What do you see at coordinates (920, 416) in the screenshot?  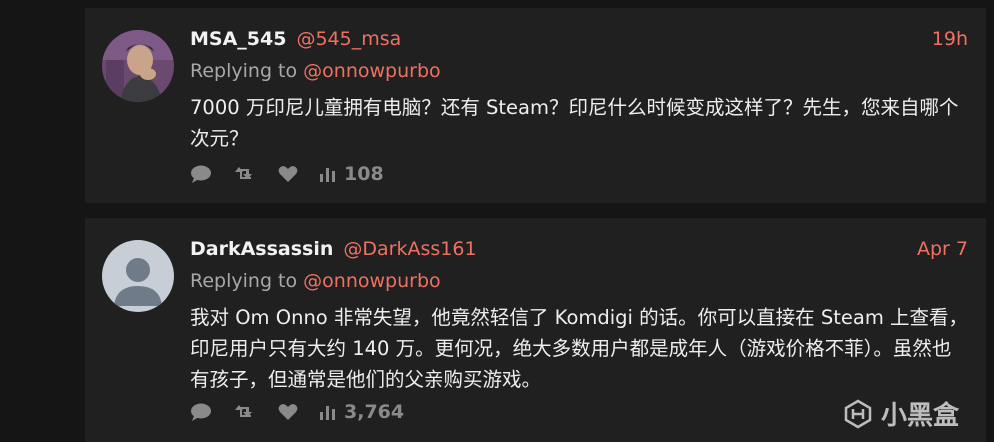 I see `watermark-text: 小黑盒` at bounding box center [920, 416].